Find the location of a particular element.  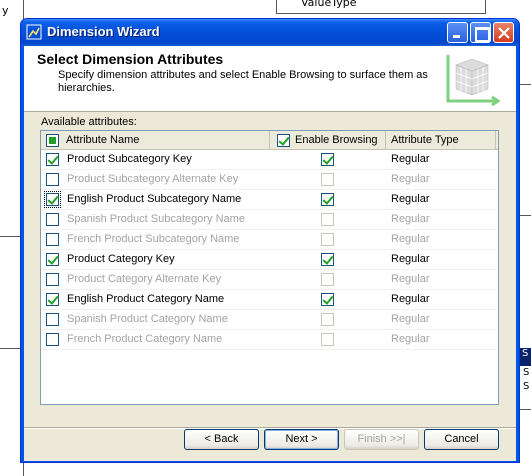

page-title: Select Dimension Attributes is located at coordinates (130, 59).